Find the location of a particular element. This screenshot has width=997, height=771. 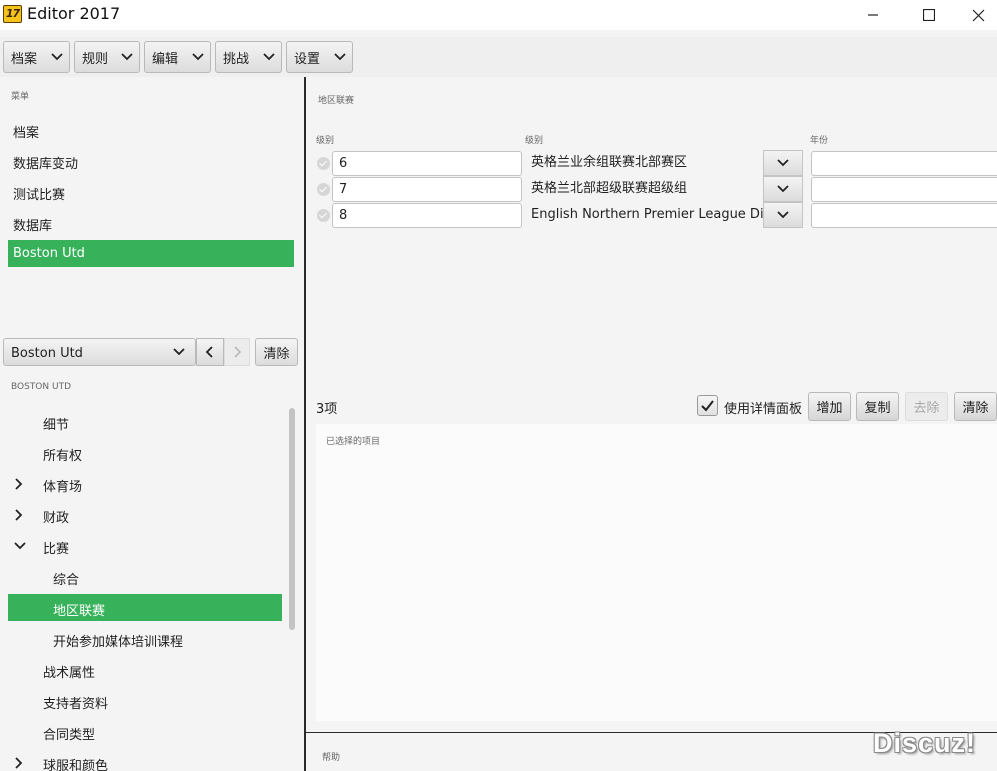

item-count: 3项 is located at coordinates (327, 409).